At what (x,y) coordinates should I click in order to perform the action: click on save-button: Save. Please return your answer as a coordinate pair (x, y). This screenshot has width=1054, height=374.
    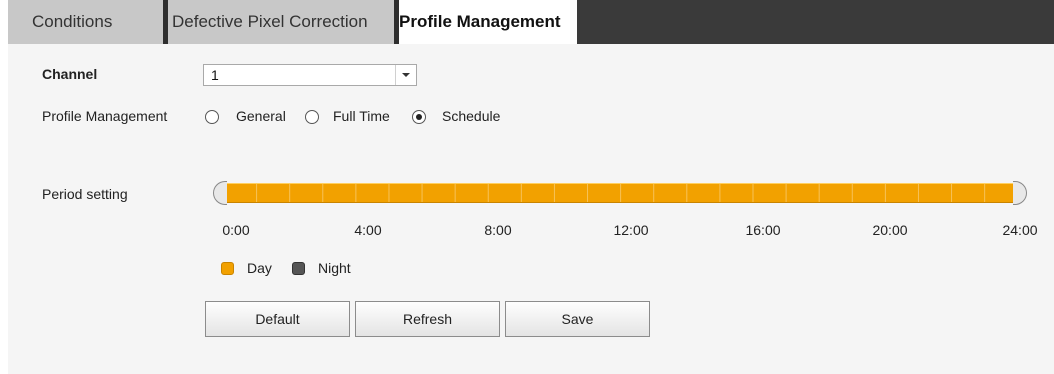
    Looking at the image, I should click on (577, 319).